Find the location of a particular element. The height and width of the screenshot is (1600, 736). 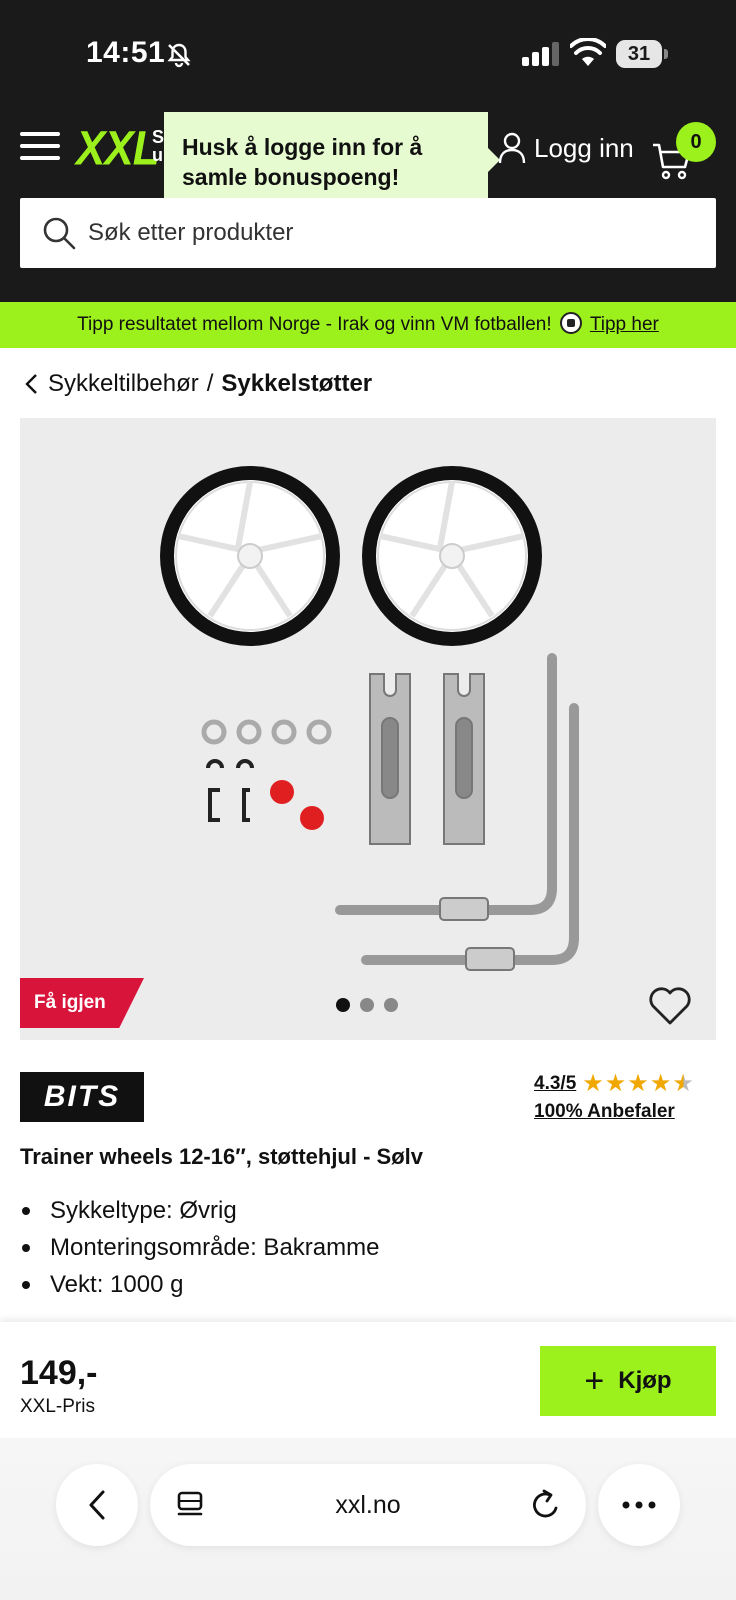

buy-label: Kjøp is located at coordinates (645, 1380).